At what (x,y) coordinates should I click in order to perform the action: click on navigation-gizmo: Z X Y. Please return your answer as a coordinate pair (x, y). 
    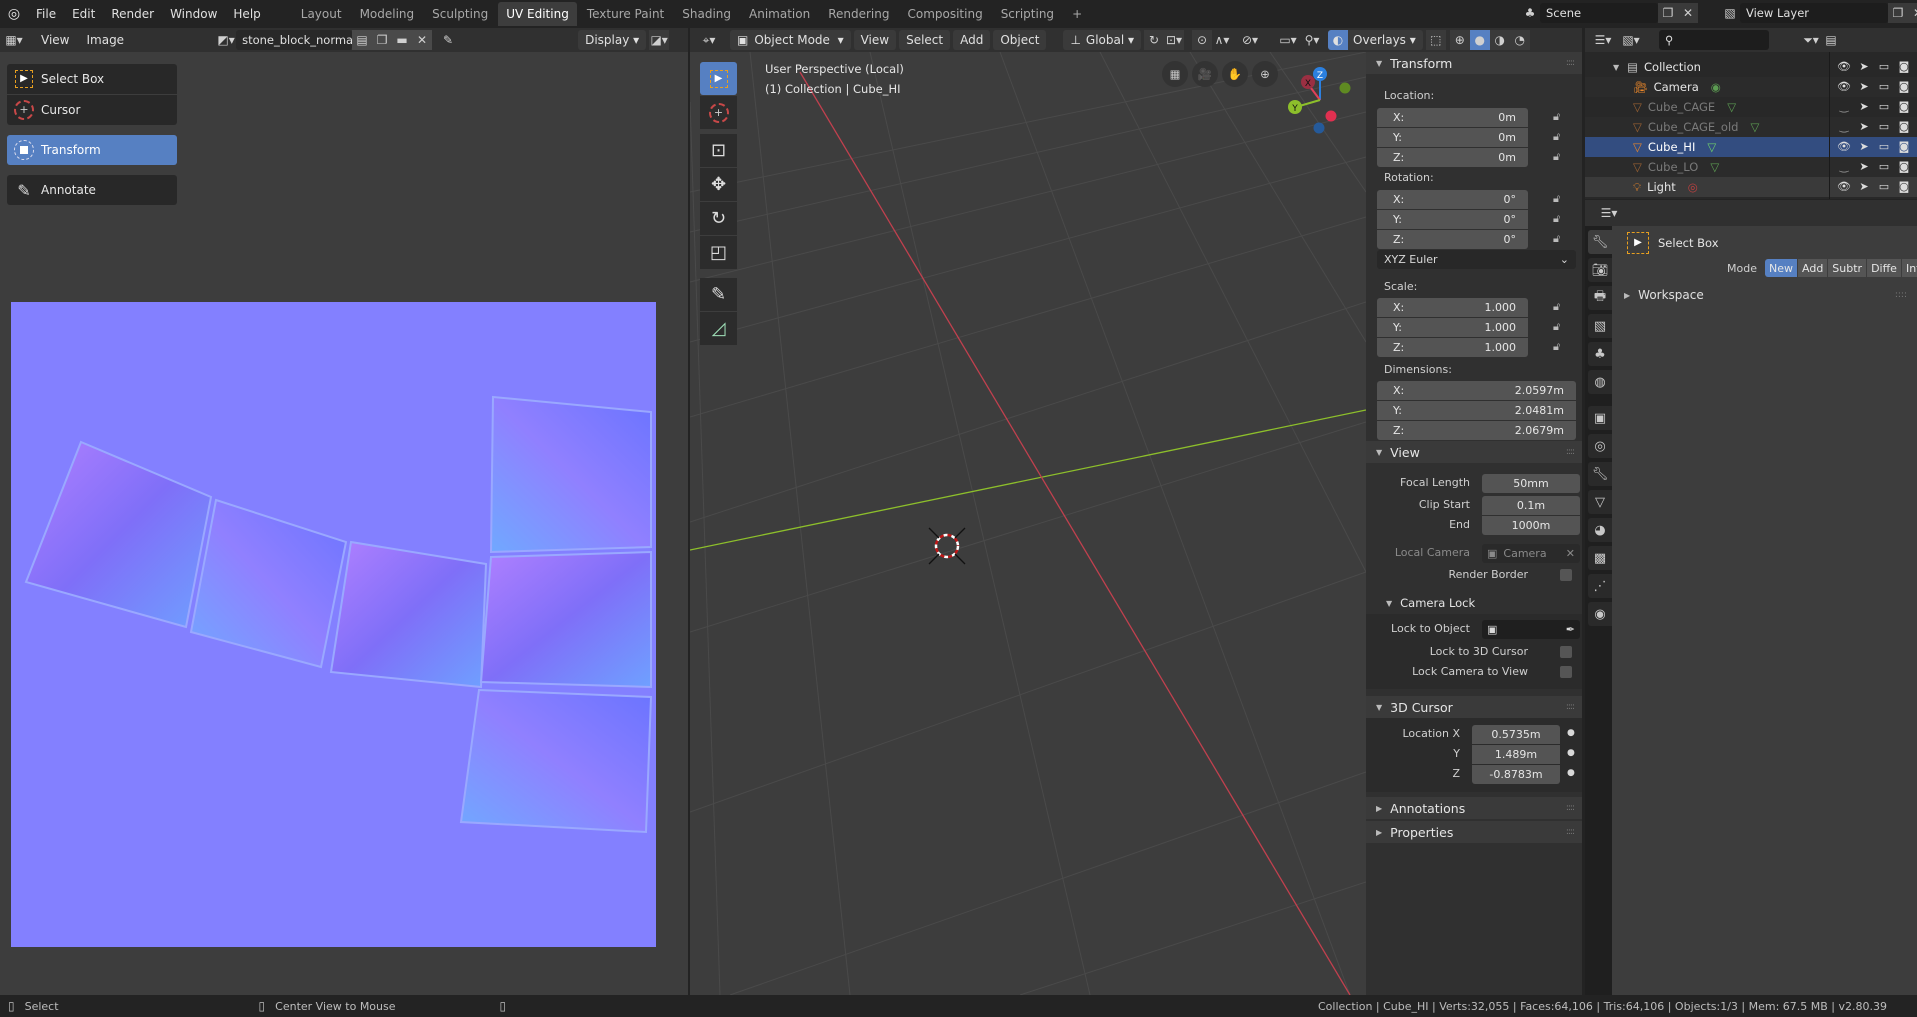
    Looking at the image, I should click on (1320, 102).